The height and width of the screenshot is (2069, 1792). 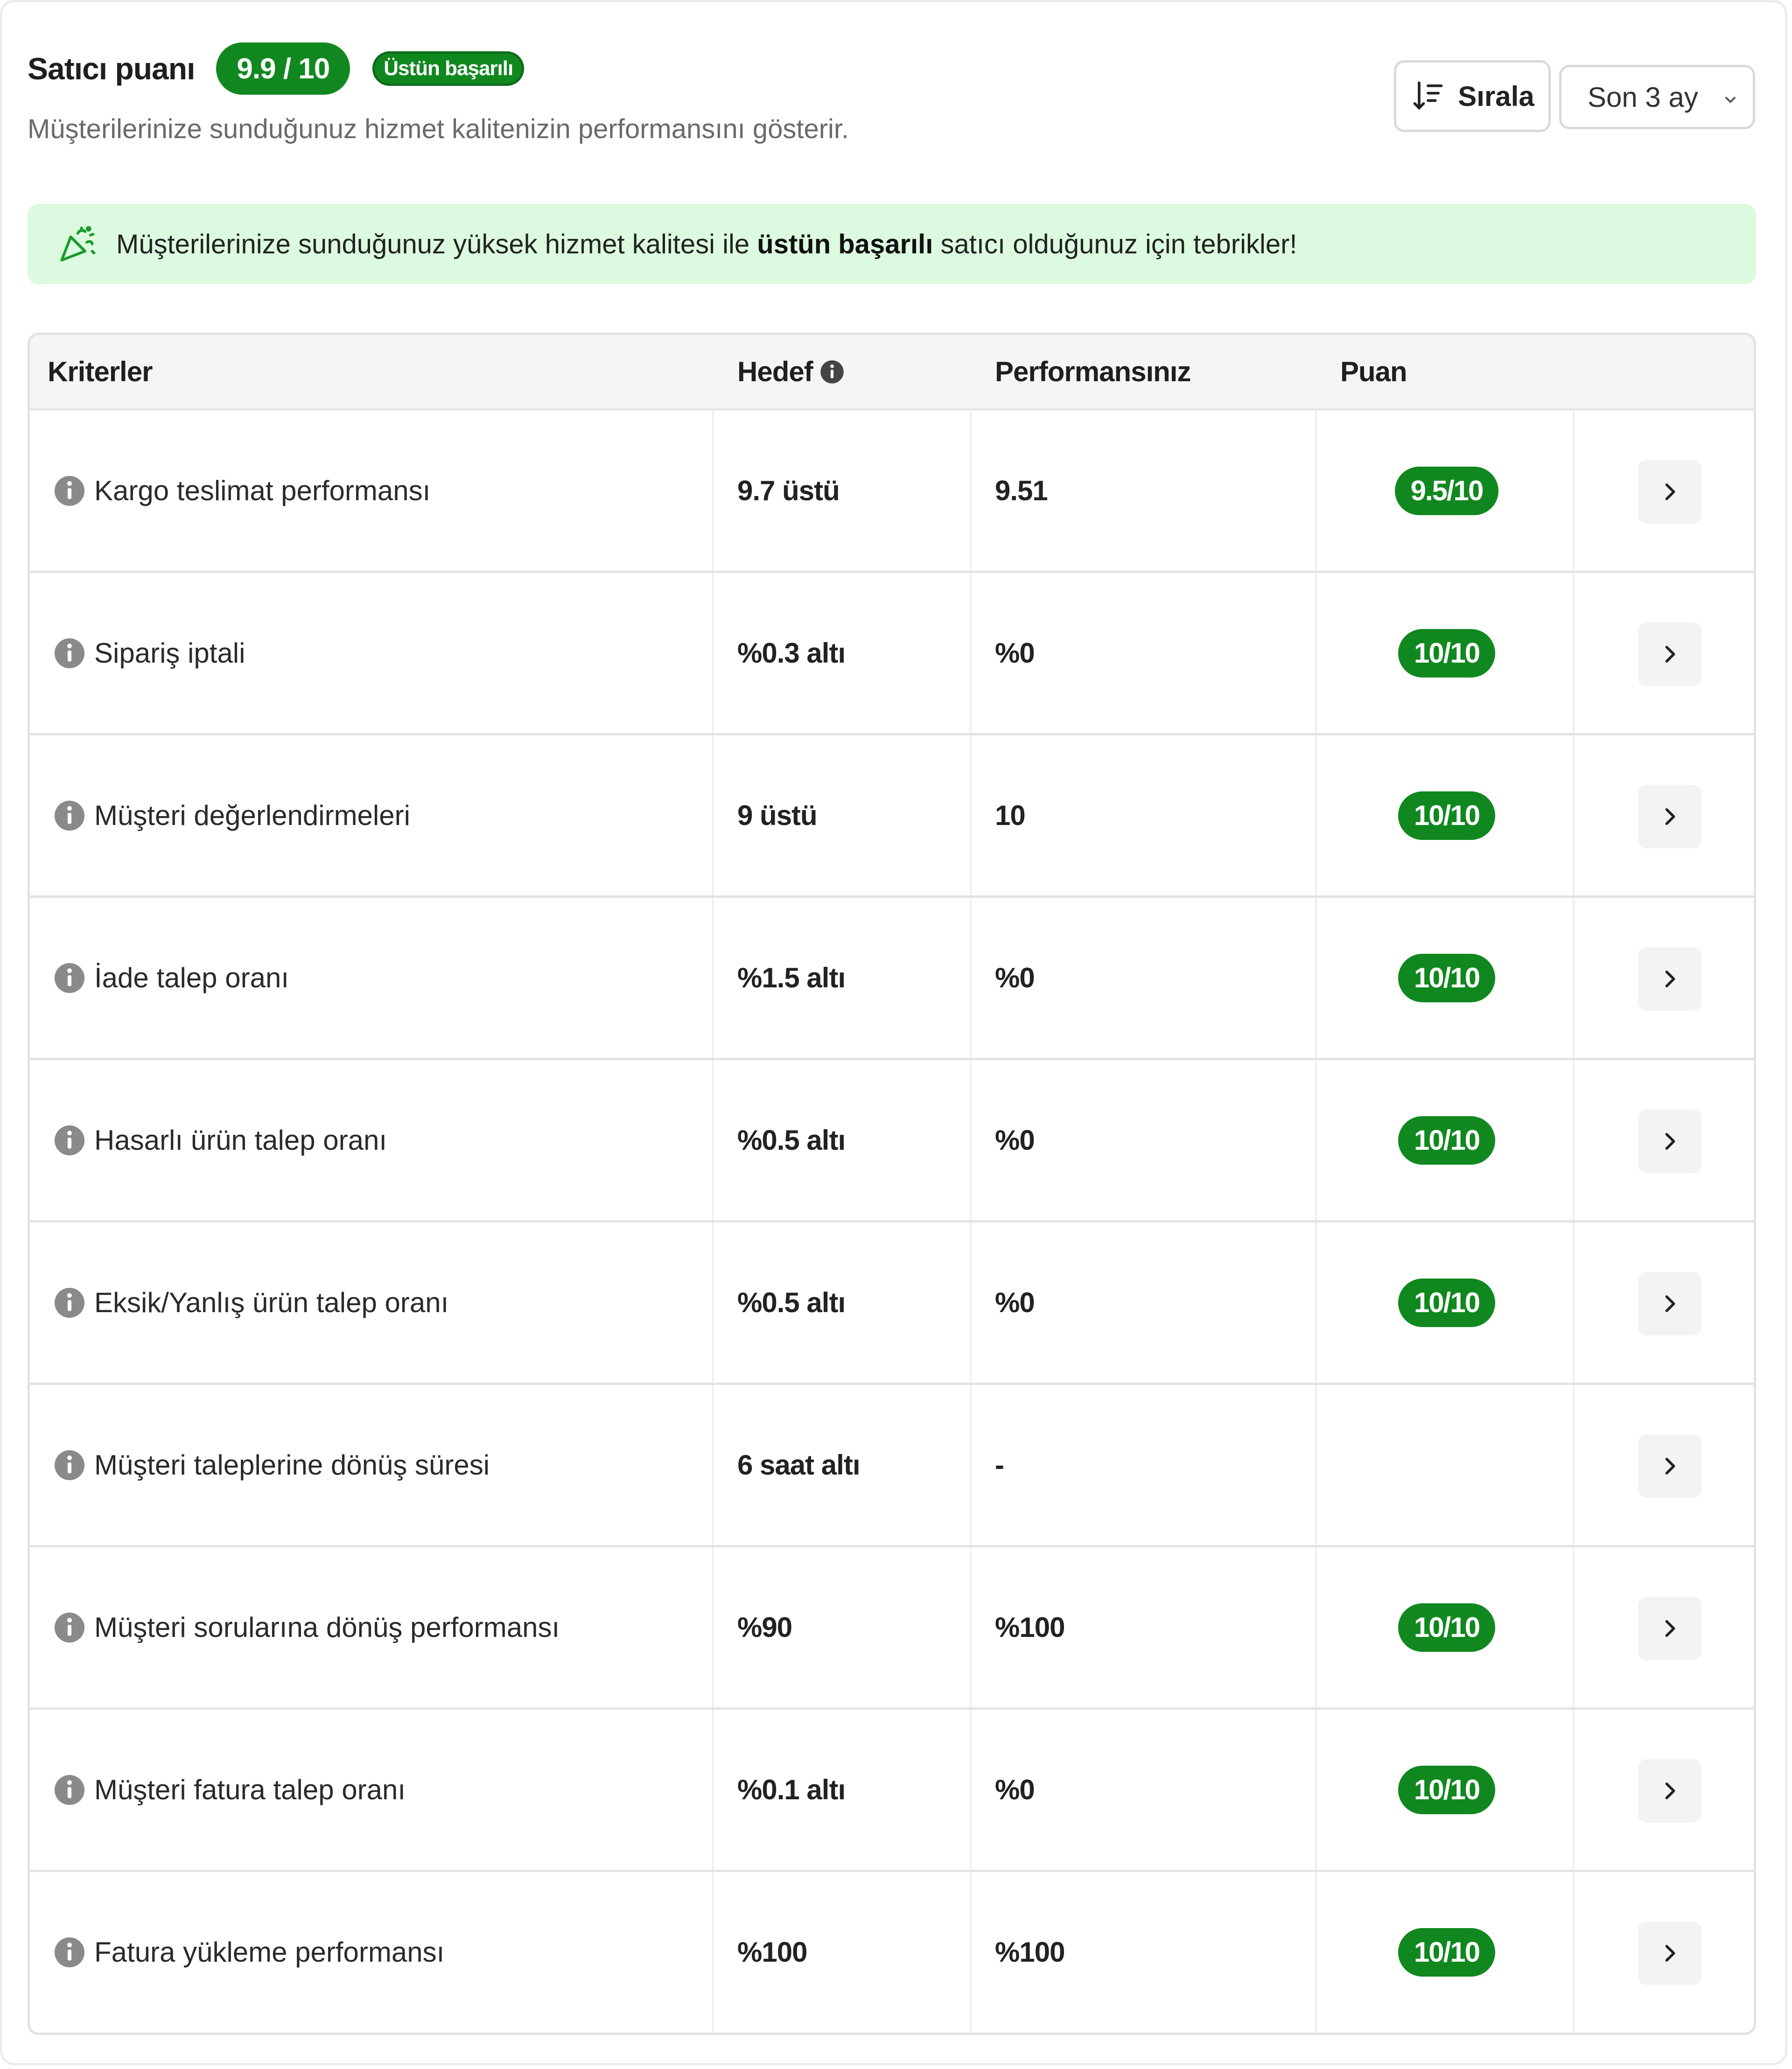 What do you see at coordinates (171, 978) in the screenshot?
I see `criteria-cell: İade talep oranı` at bounding box center [171, 978].